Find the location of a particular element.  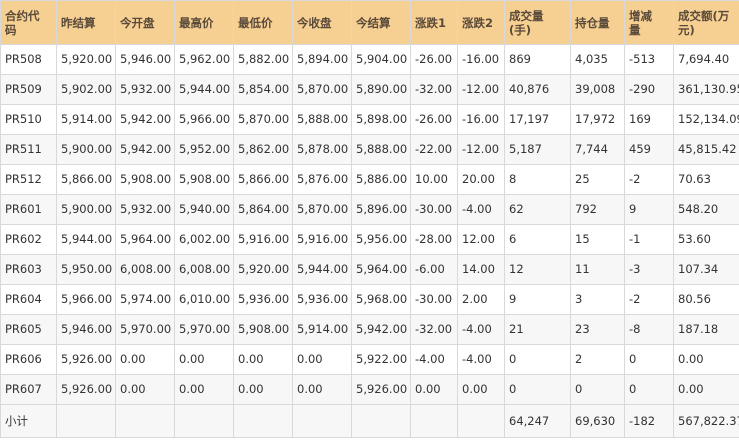

table-cell: 5,964.00 is located at coordinates (145, 239).